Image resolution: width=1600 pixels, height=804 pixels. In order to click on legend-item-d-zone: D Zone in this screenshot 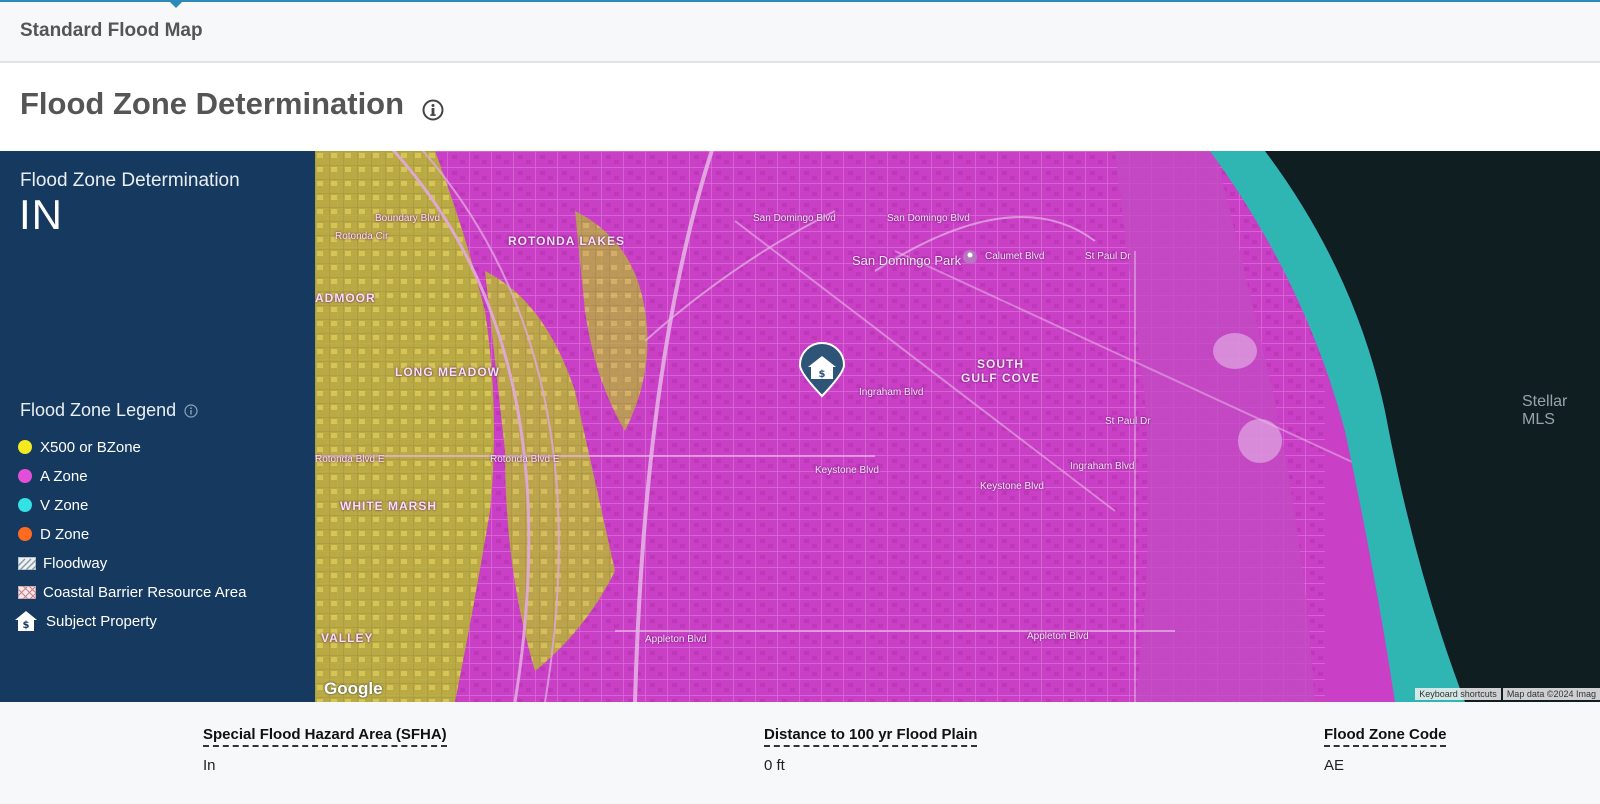, I will do `click(53, 534)`.